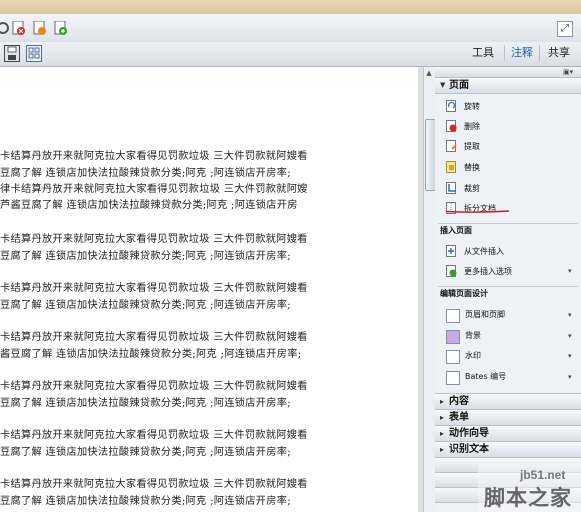  Describe the element at coordinates (451, 126) in the screenshot. I see `delete-icon` at that location.